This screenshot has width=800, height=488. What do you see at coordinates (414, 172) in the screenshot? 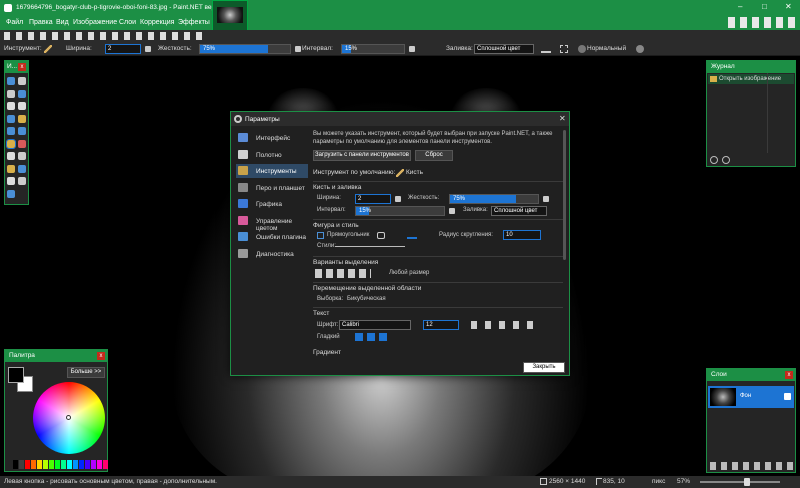
I see `default-tool-dropdown: Кисть` at bounding box center [414, 172].